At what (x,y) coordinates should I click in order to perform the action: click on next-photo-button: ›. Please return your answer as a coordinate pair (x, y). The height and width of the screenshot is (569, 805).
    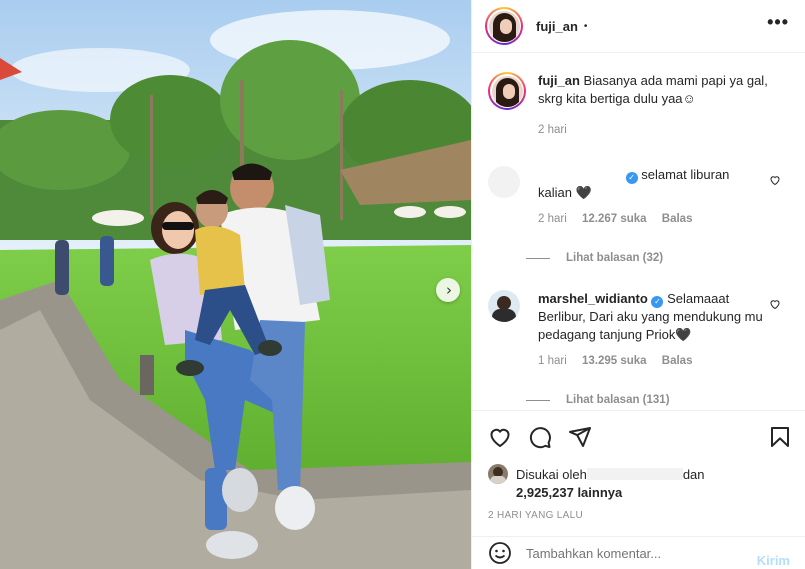
    Looking at the image, I should click on (448, 290).